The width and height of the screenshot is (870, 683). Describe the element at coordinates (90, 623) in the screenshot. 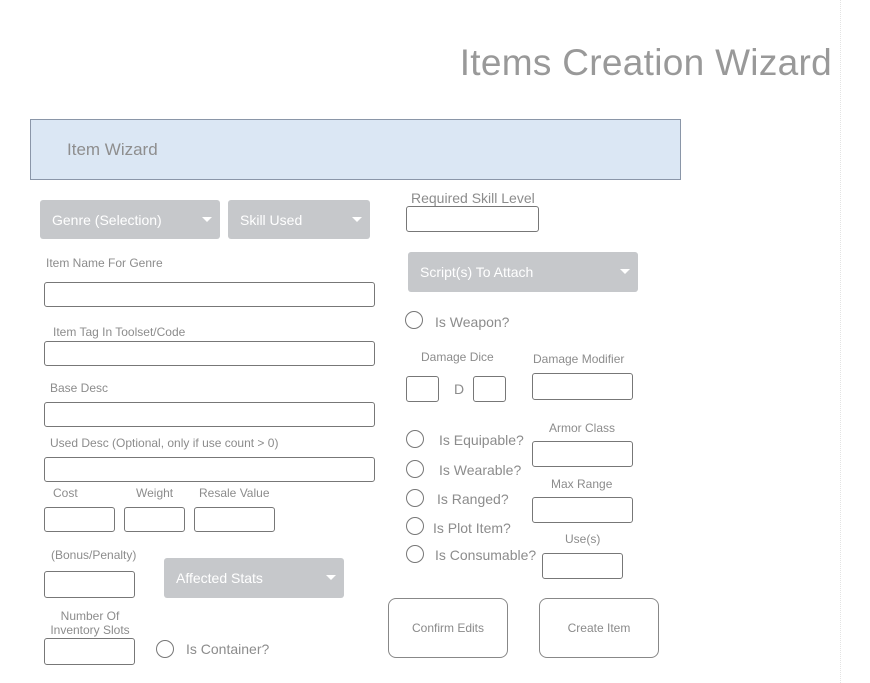

I see `inventory-slots-label: Number Of Inventory Slots` at that location.